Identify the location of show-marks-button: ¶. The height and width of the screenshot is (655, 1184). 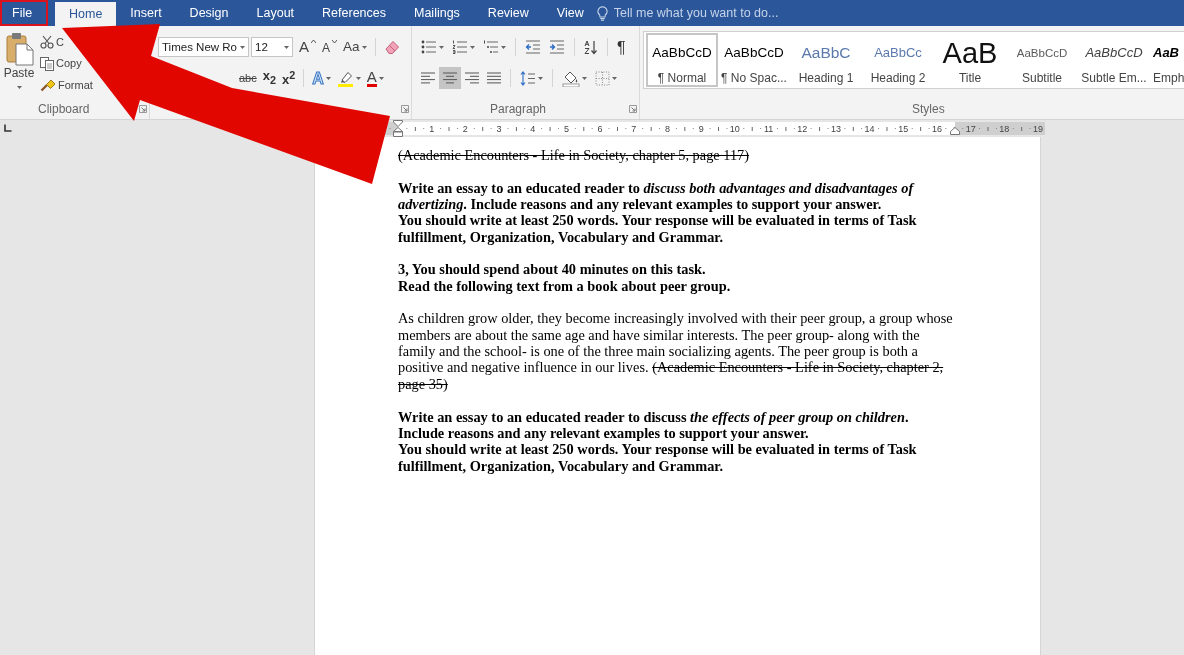
(621, 47).